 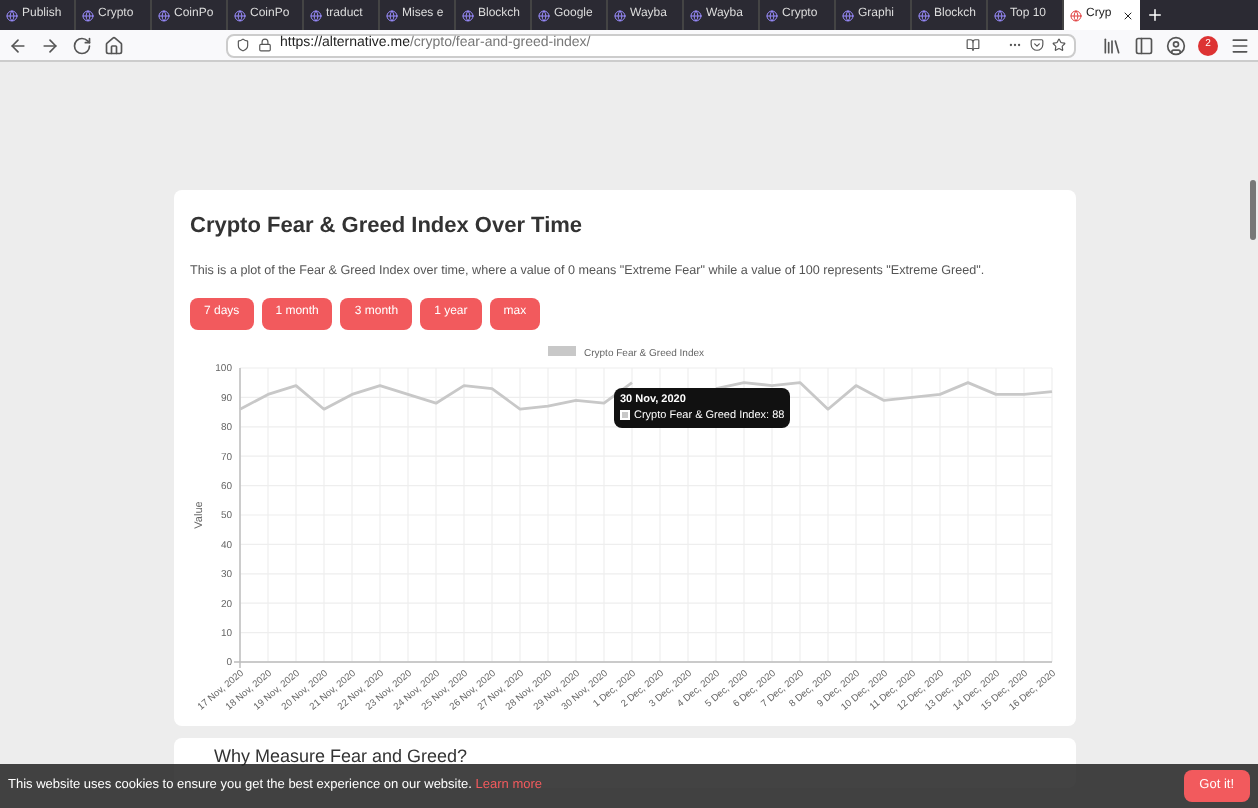 I want to click on reader-icon, so click(x=973, y=45).